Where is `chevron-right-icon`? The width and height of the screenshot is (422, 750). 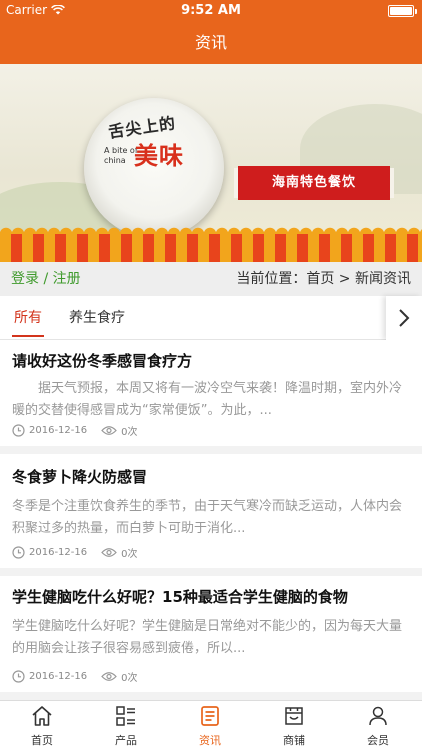 chevron-right-icon is located at coordinates (404, 318).